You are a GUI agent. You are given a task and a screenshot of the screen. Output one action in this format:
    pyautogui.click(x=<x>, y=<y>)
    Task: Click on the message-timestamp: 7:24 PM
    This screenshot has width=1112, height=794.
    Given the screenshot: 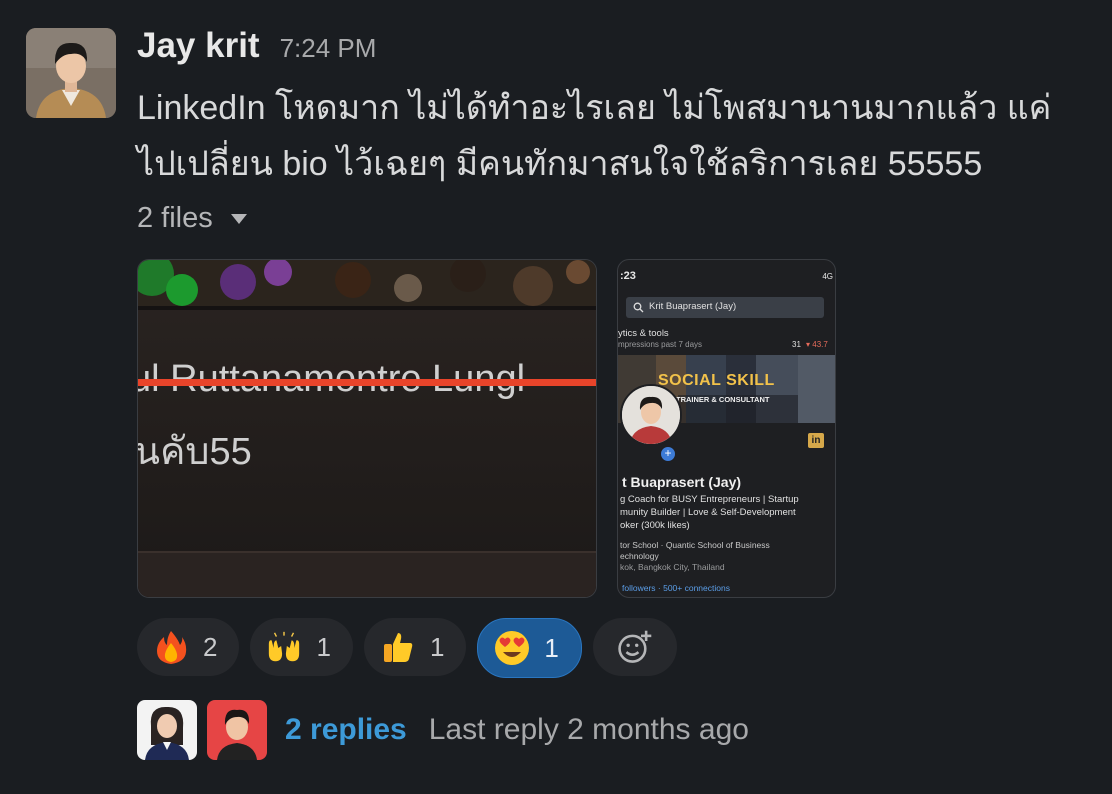 What is the action you would take?
    pyautogui.click(x=328, y=48)
    